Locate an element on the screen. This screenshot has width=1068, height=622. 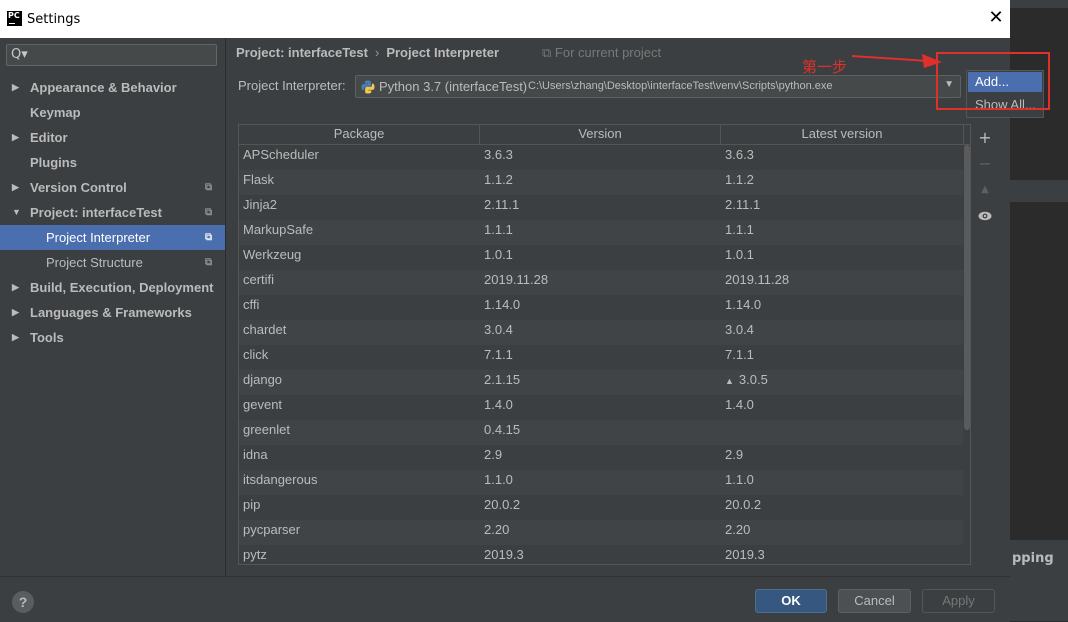
window-title: Settings is located at coordinates (54, 19).